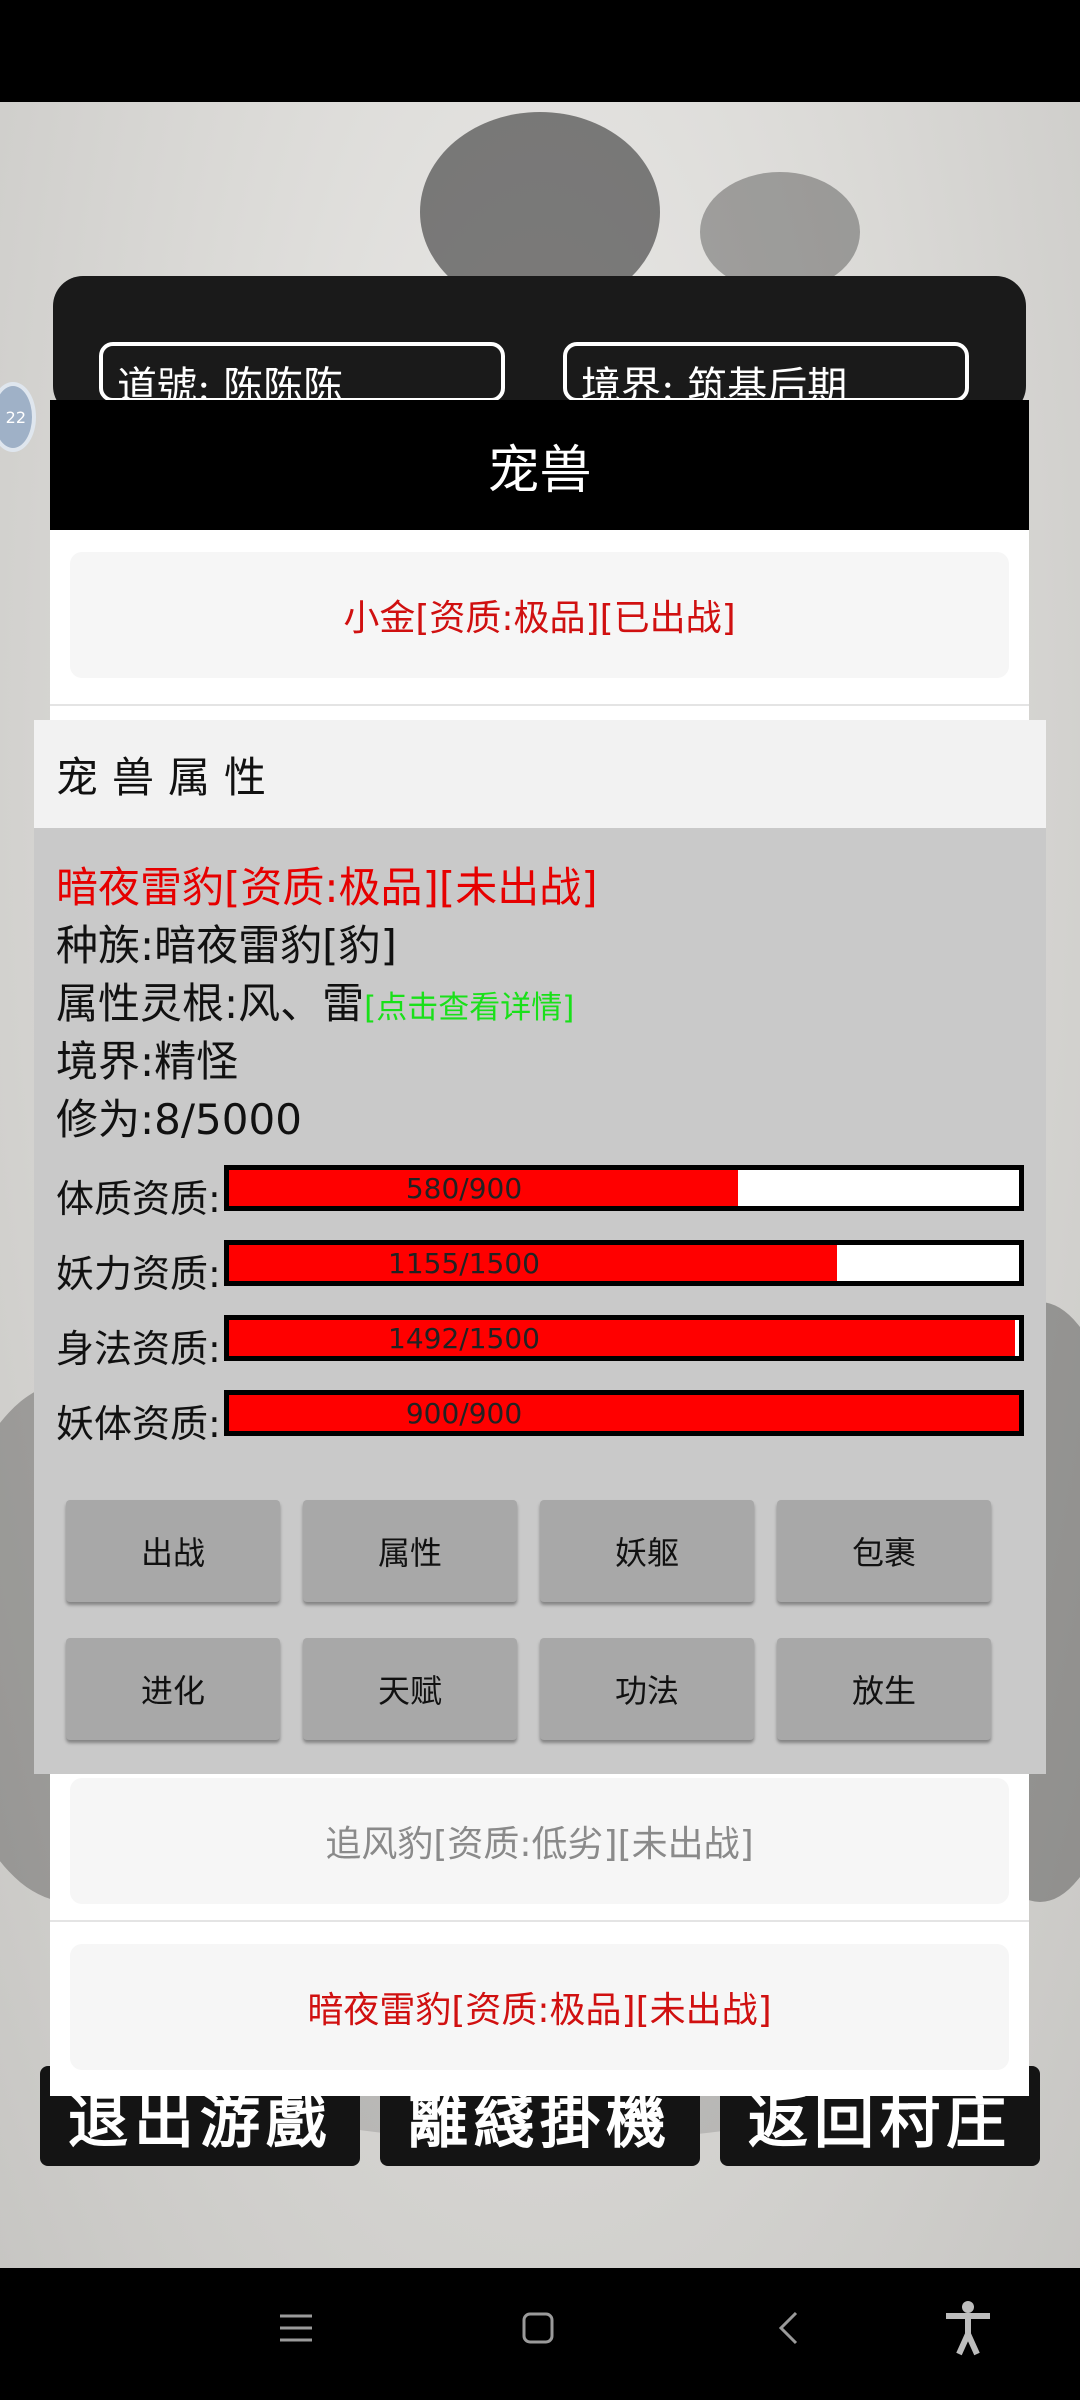 The height and width of the screenshot is (2400, 1080). What do you see at coordinates (138, 1199) in the screenshot?
I see `stat-label: 体质资质:` at bounding box center [138, 1199].